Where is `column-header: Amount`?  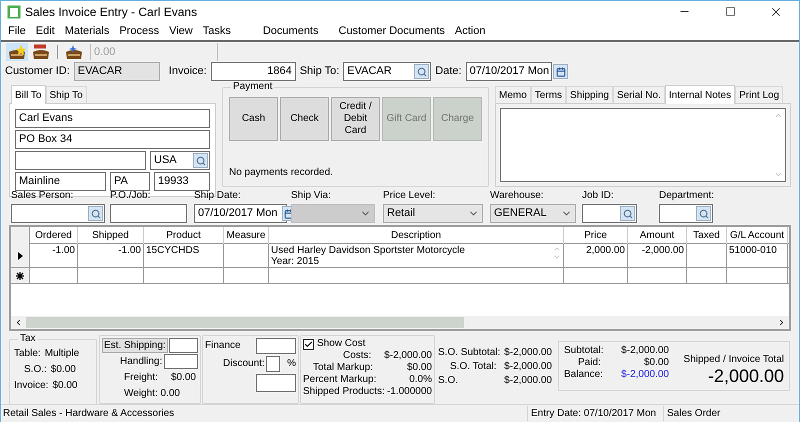 column-header: Amount is located at coordinates (657, 235).